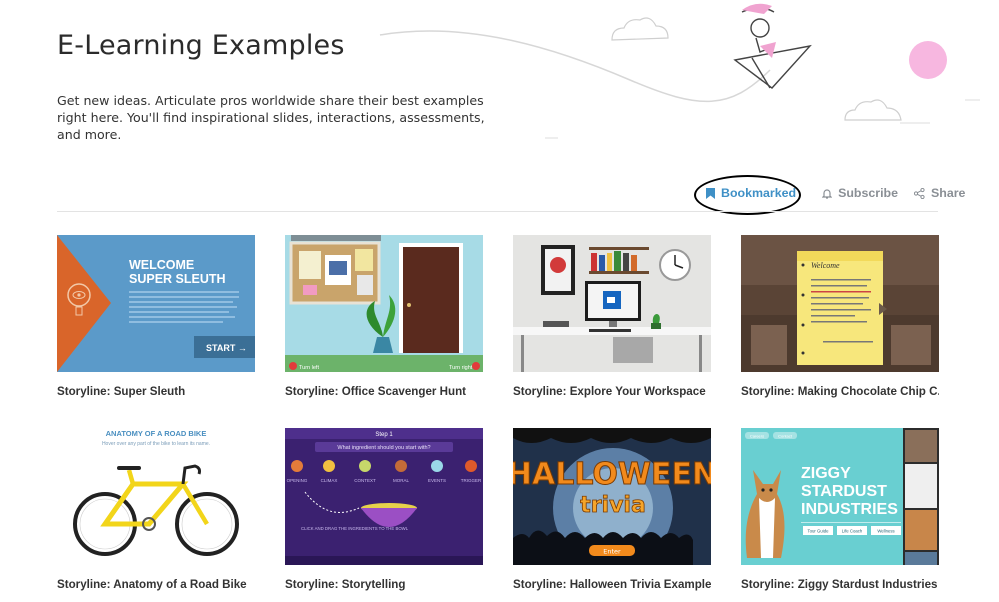 The width and height of the screenshot is (999, 602). I want to click on svg-text: CLIMAX, so click(329, 480).